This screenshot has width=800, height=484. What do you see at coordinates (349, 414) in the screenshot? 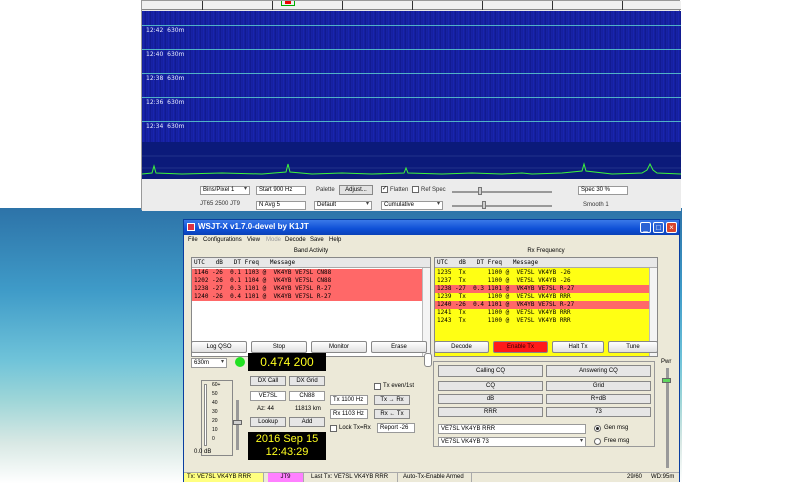
I see `rx-frequency-spinbox: Rx 1103 Hz` at bounding box center [349, 414].